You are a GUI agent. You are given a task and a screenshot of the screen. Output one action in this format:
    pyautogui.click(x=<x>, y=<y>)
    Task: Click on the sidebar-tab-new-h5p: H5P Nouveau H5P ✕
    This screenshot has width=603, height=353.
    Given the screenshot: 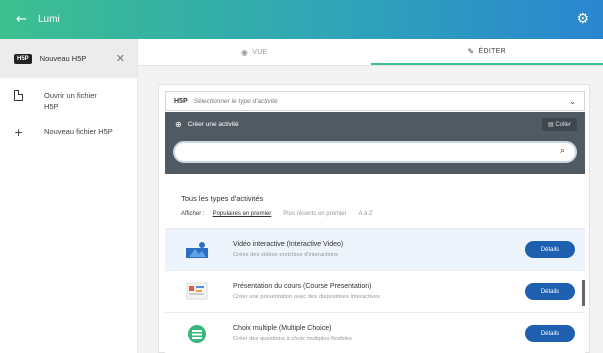 What is the action you would take?
    pyautogui.click(x=68, y=58)
    